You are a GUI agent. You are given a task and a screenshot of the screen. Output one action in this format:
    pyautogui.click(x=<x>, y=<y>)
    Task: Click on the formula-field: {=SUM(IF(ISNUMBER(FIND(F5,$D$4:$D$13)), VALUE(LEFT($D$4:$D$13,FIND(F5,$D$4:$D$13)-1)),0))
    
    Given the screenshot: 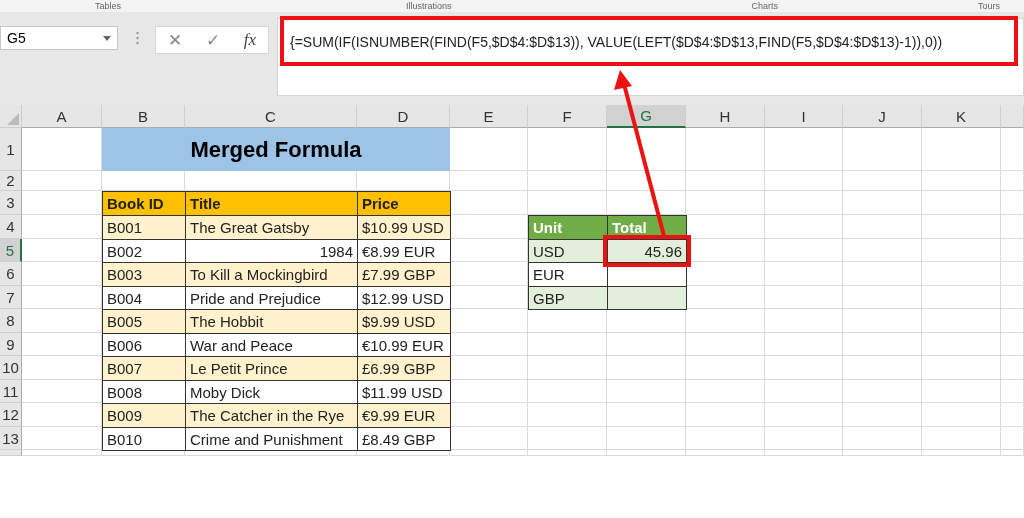 What is the action you would take?
    pyautogui.click(x=650, y=57)
    